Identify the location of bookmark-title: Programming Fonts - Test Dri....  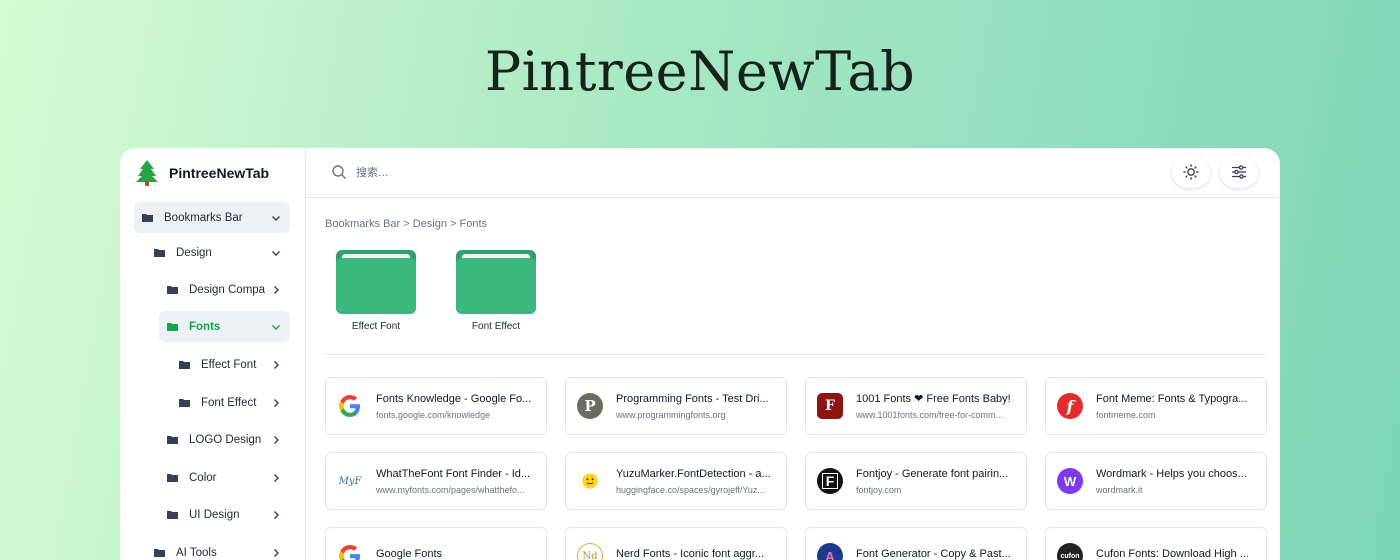
(692, 398).